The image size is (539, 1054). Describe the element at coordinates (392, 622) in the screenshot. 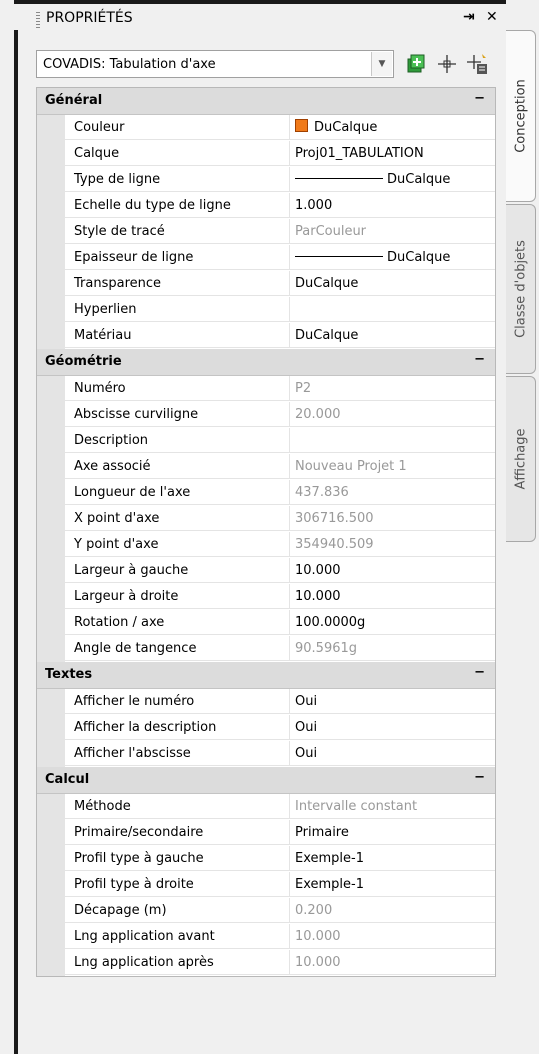

I see `property-value: 100.0000g` at that location.